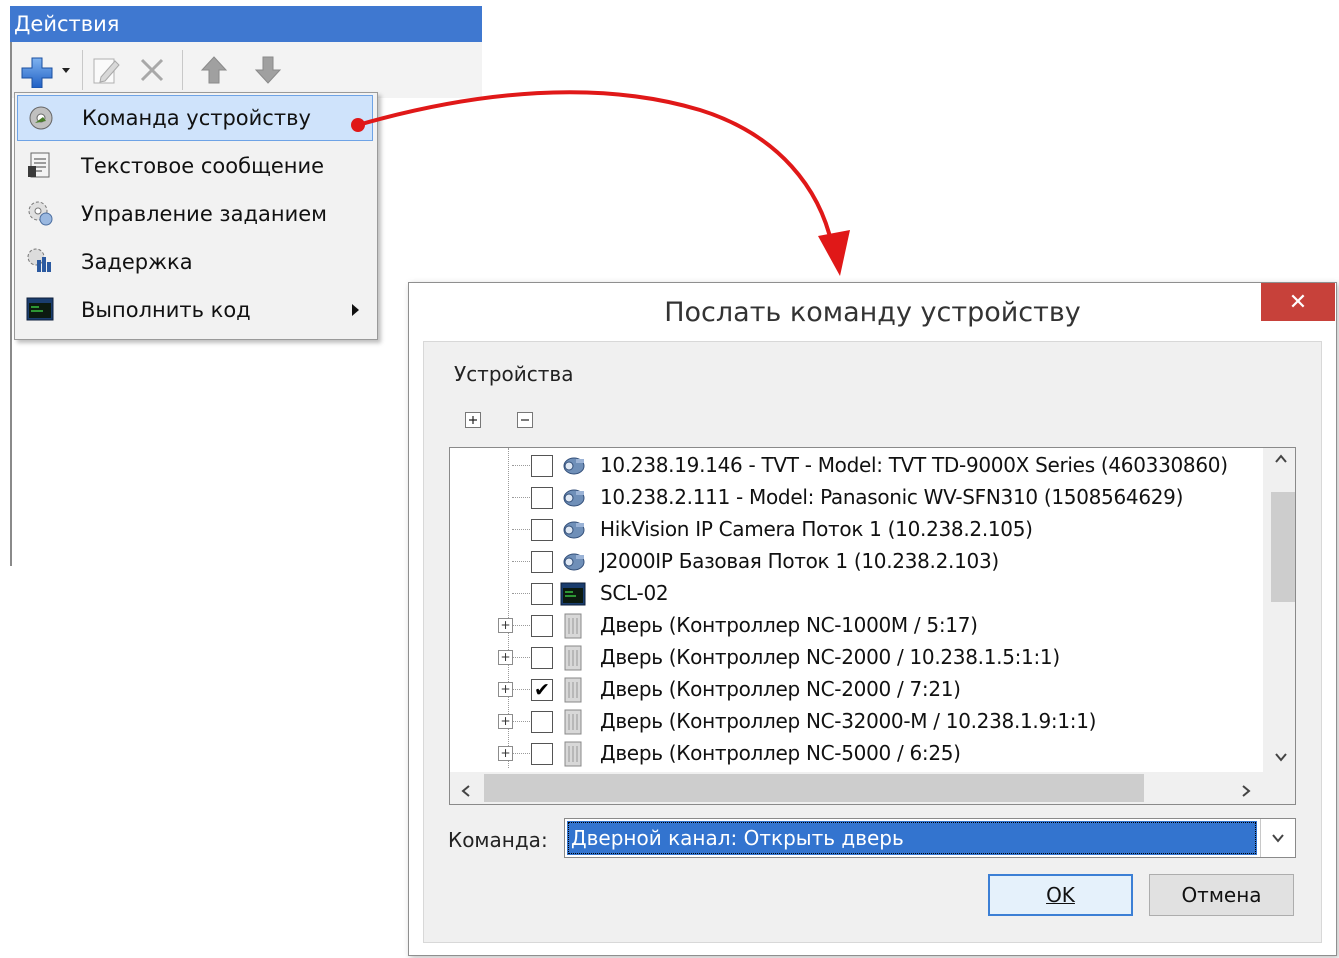 This screenshot has width=1339, height=958. Describe the element at coordinates (166, 310) in the screenshot. I see `menu-item-label: Выполнить код` at that location.